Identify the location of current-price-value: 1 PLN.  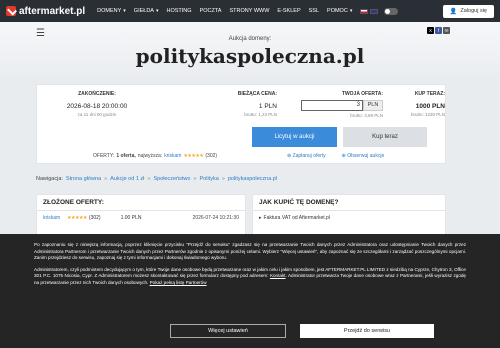
(267, 106).